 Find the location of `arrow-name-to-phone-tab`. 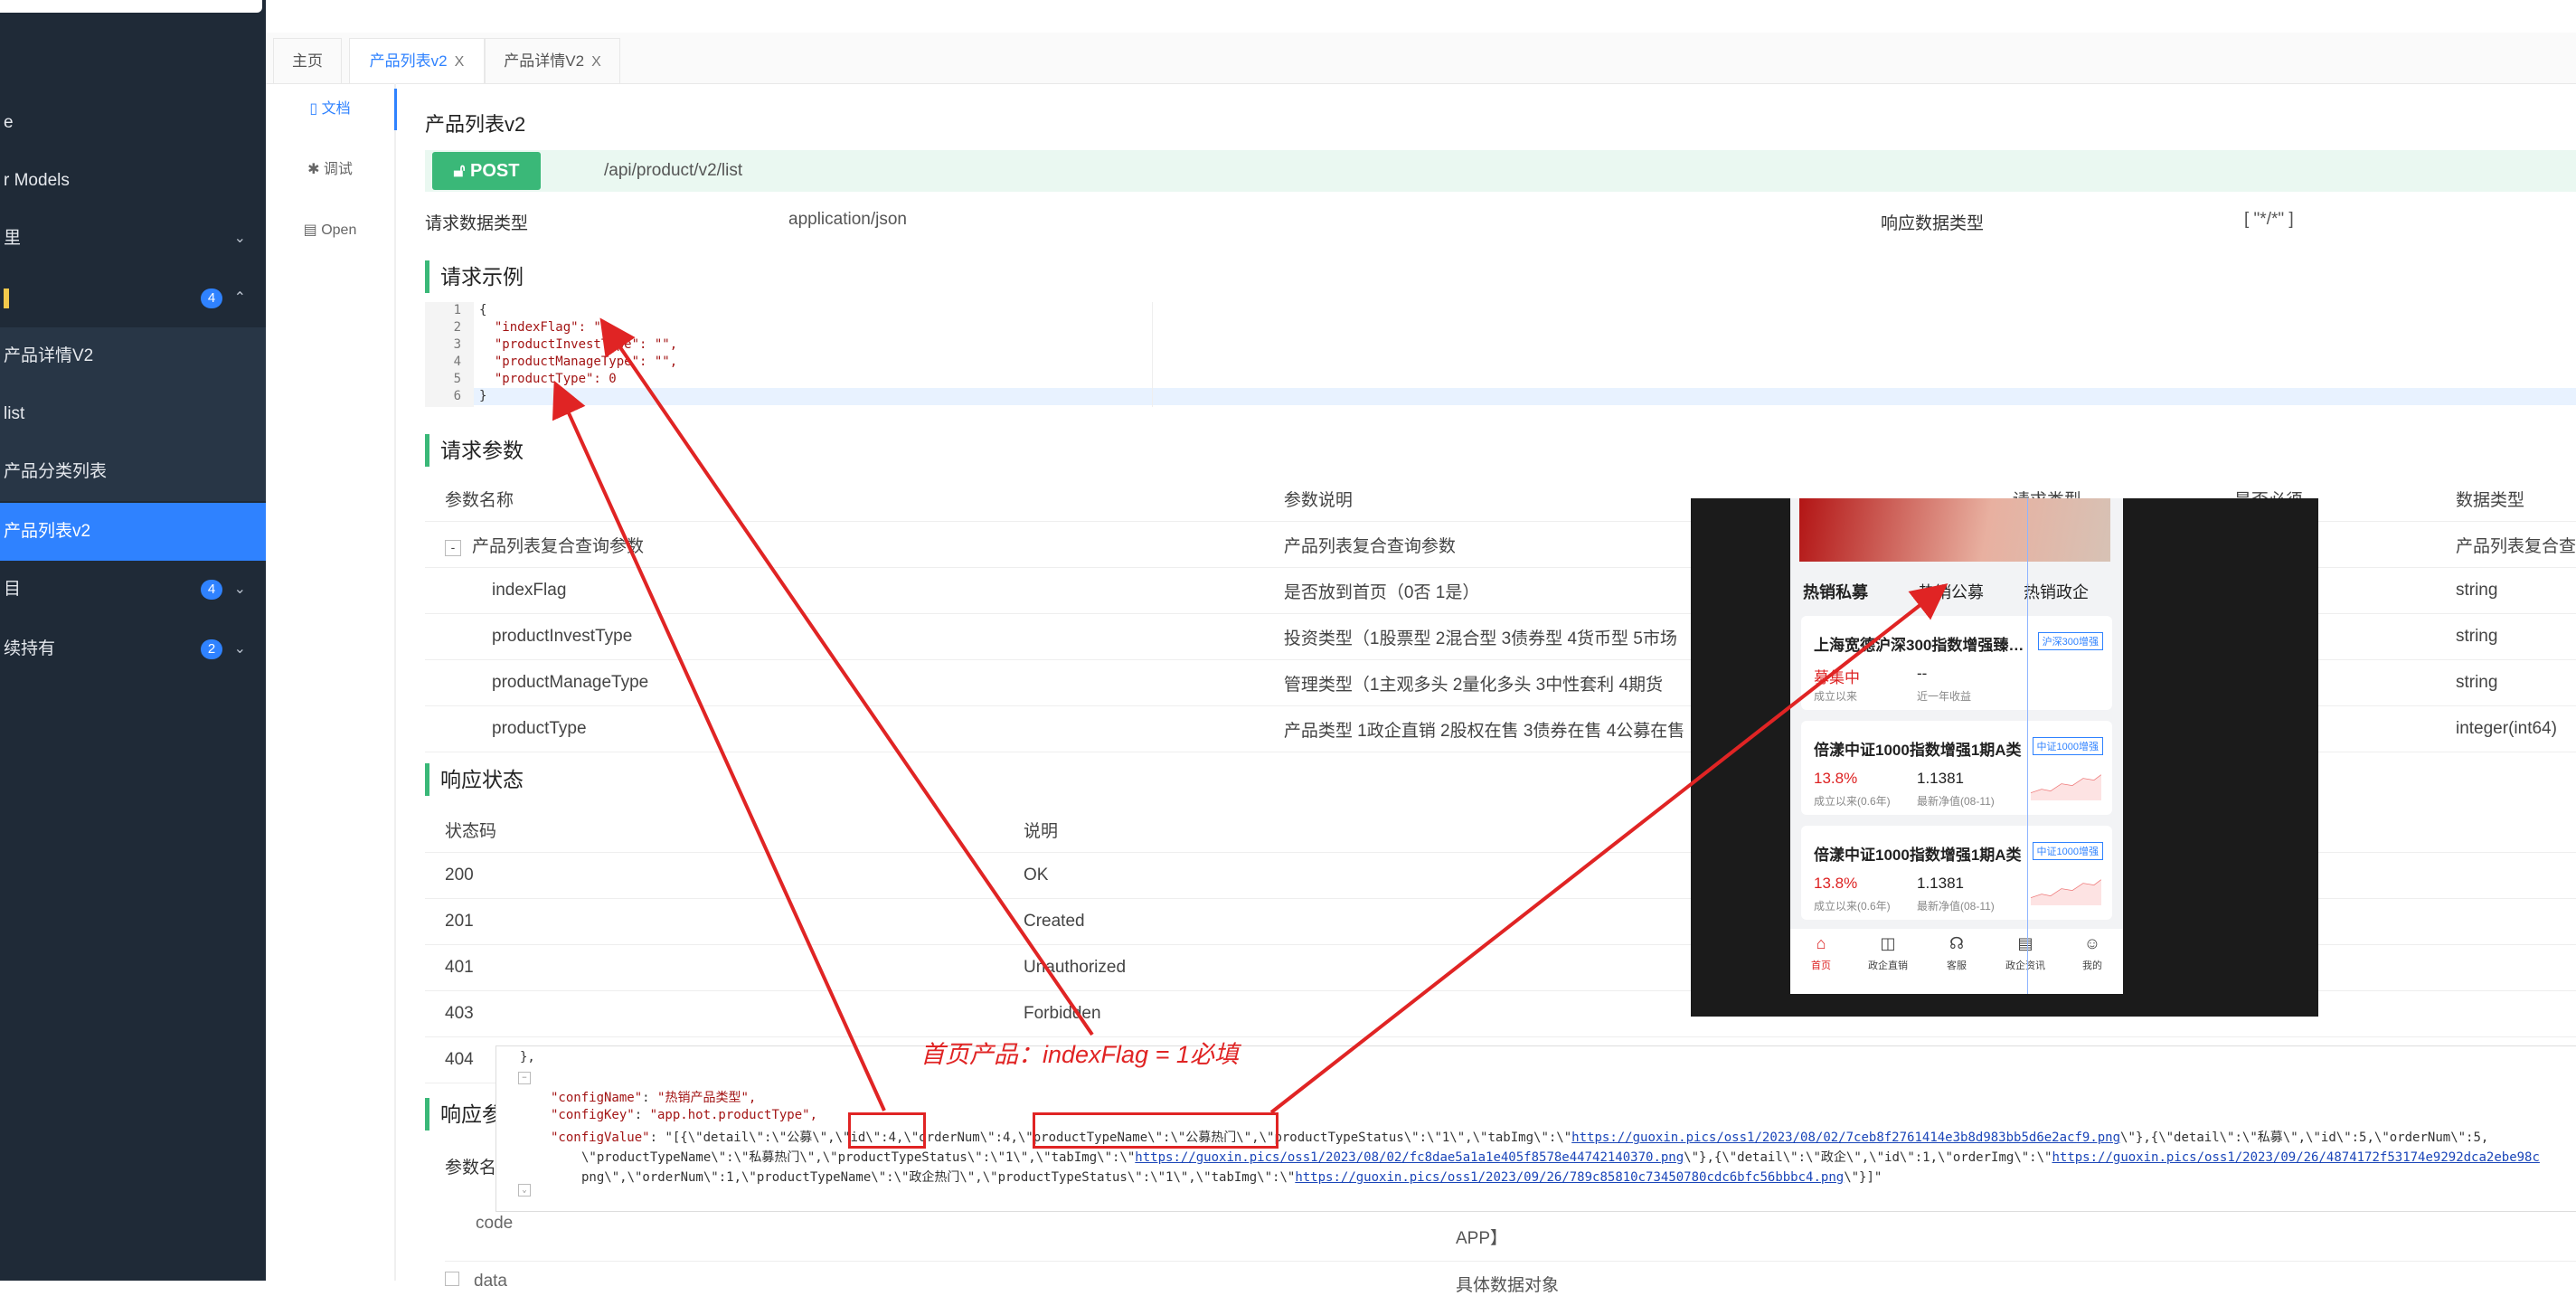

arrow-name-to-phone-tab is located at coordinates (1609, 848).